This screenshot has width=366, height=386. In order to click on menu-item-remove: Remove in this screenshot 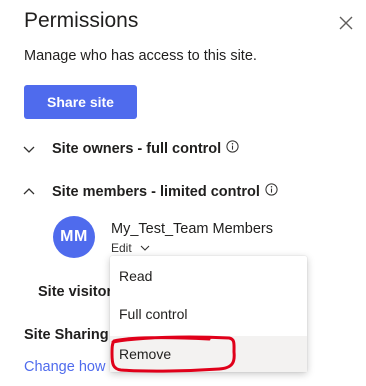, I will do `click(208, 354)`.